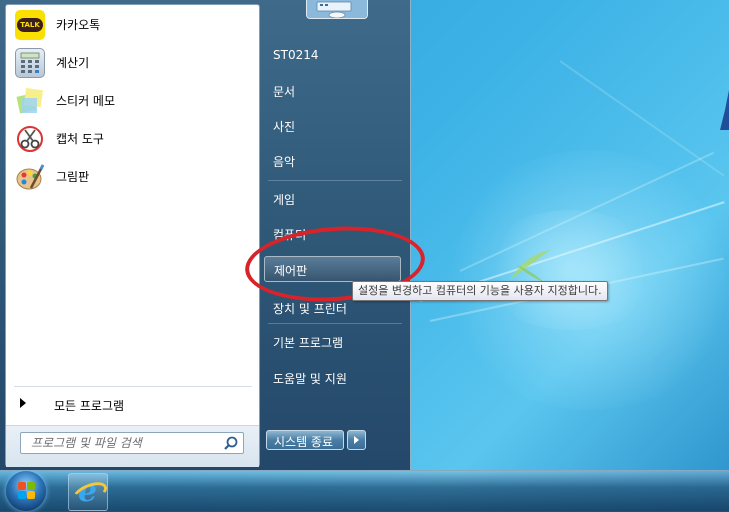 This screenshot has width=729, height=512. Describe the element at coordinates (132, 404) in the screenshot. I see `all-programs-button: 모든 프로그램` at that location.